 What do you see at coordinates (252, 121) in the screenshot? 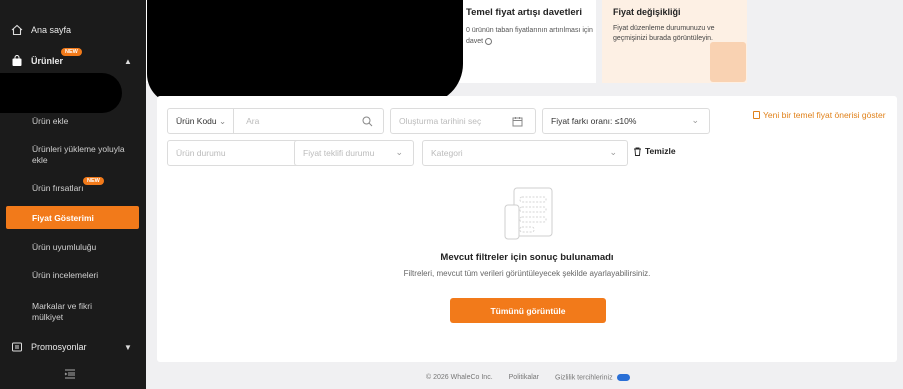
I see `search-input: Ara` at bounding box center [252, 121].